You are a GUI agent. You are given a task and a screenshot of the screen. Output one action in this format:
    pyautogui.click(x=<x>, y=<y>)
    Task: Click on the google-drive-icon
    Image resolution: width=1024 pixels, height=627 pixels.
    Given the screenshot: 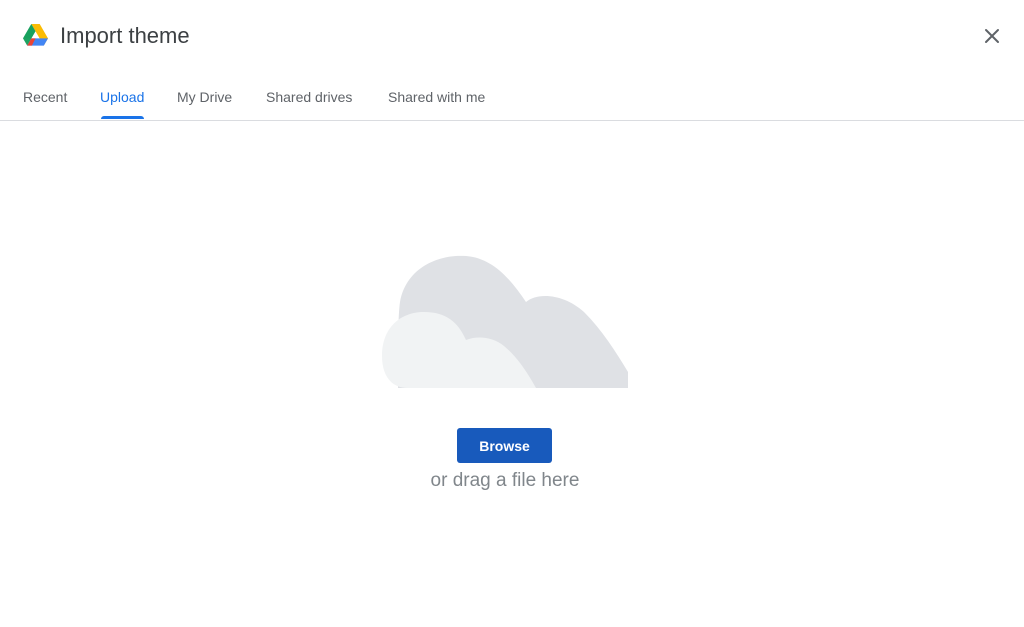 What is the action you would take?
    pyautogui.click(x=35, y=35)
    